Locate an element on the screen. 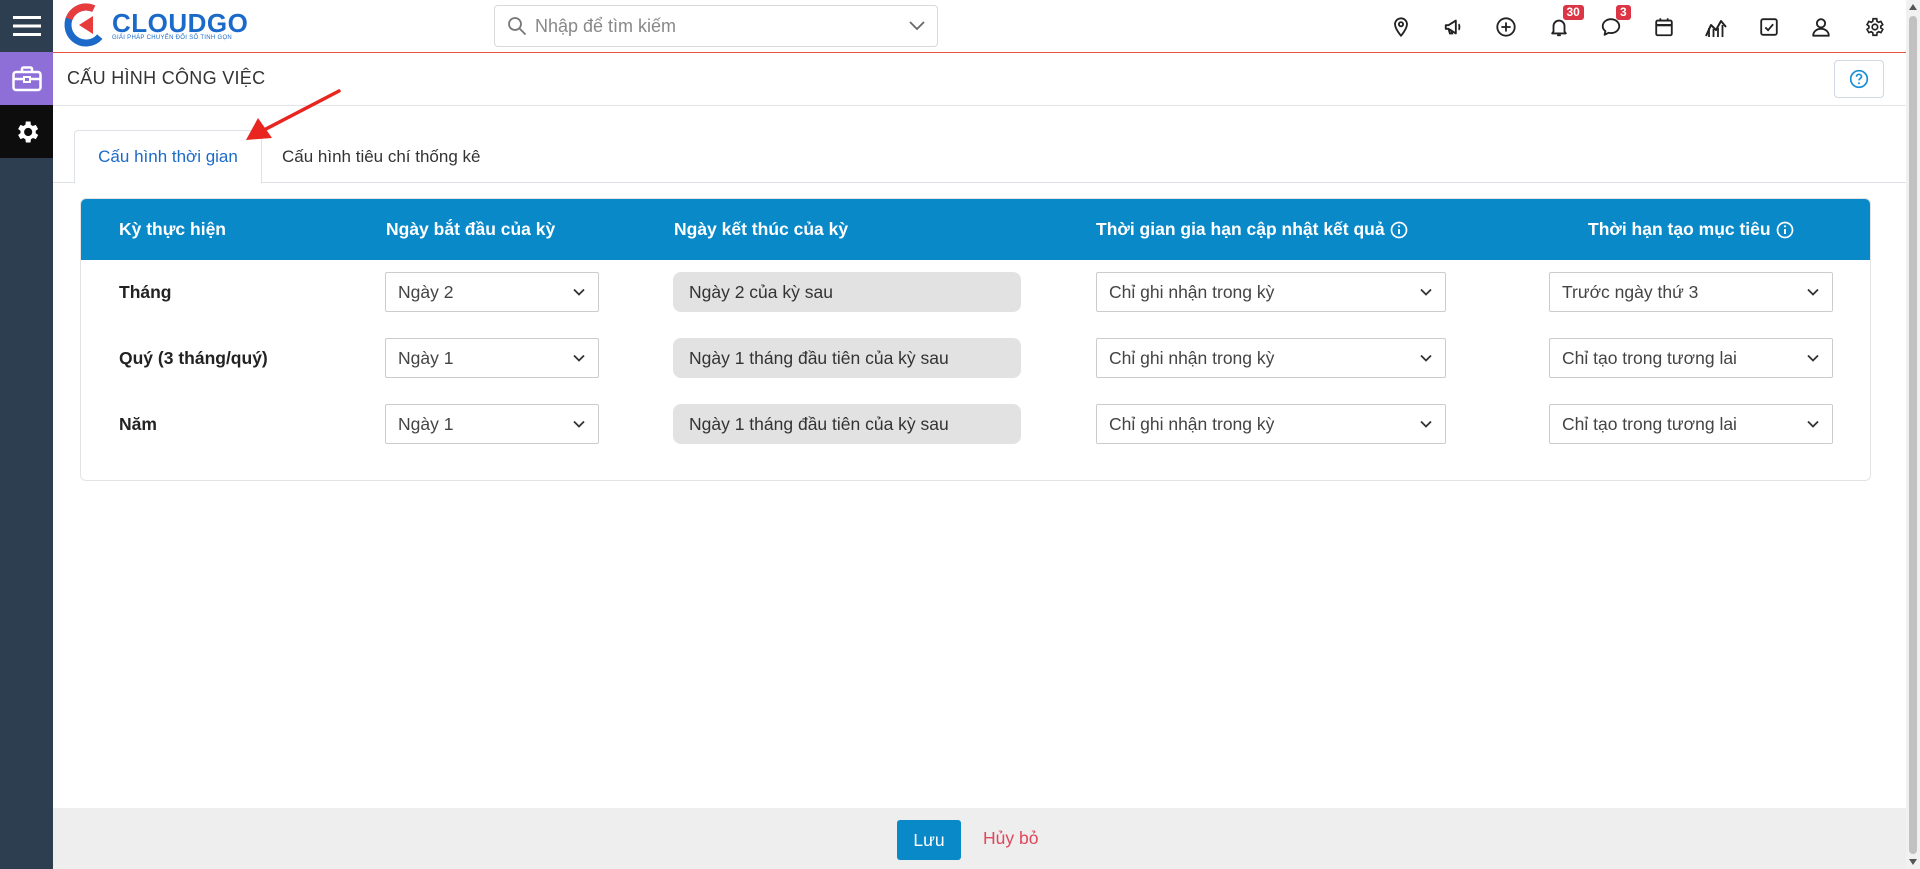 The height and width of the screenshot is (869, 1920). scrollbar-thumb is located at coordinates (1913, 435).